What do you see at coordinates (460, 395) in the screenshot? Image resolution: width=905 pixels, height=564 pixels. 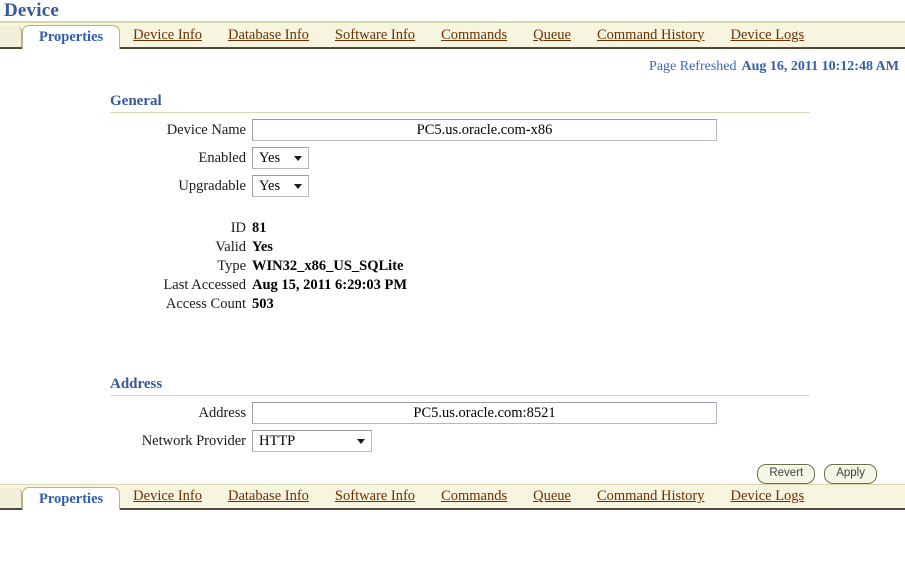 I see `section-address-divider` at bounding box center [460, 395].